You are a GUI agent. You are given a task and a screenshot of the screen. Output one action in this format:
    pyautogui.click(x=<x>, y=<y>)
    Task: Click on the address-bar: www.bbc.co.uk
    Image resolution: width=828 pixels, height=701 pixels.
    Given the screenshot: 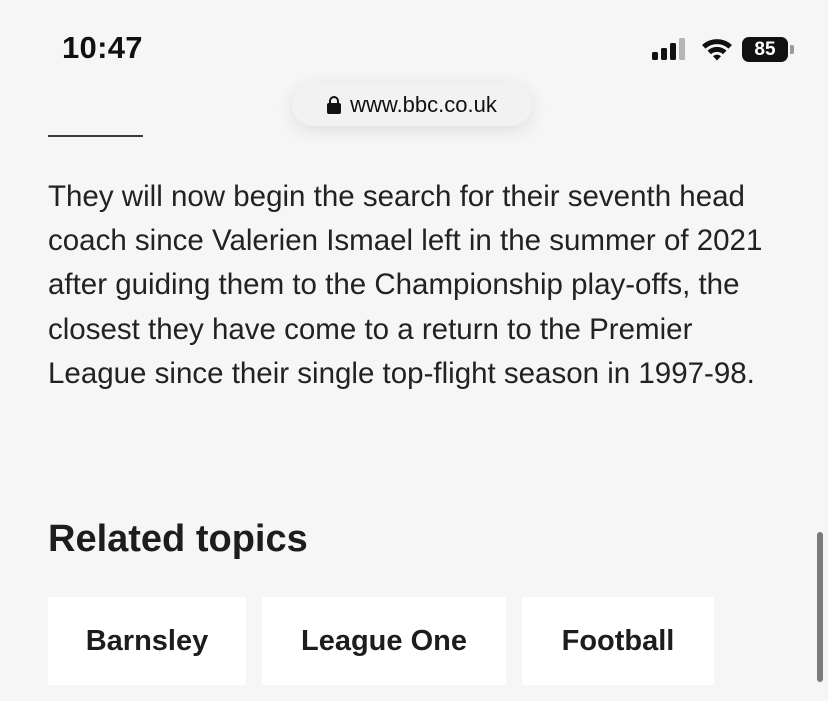 What is the action you would take?
    pyautogui.click(x=412, y=105)
    